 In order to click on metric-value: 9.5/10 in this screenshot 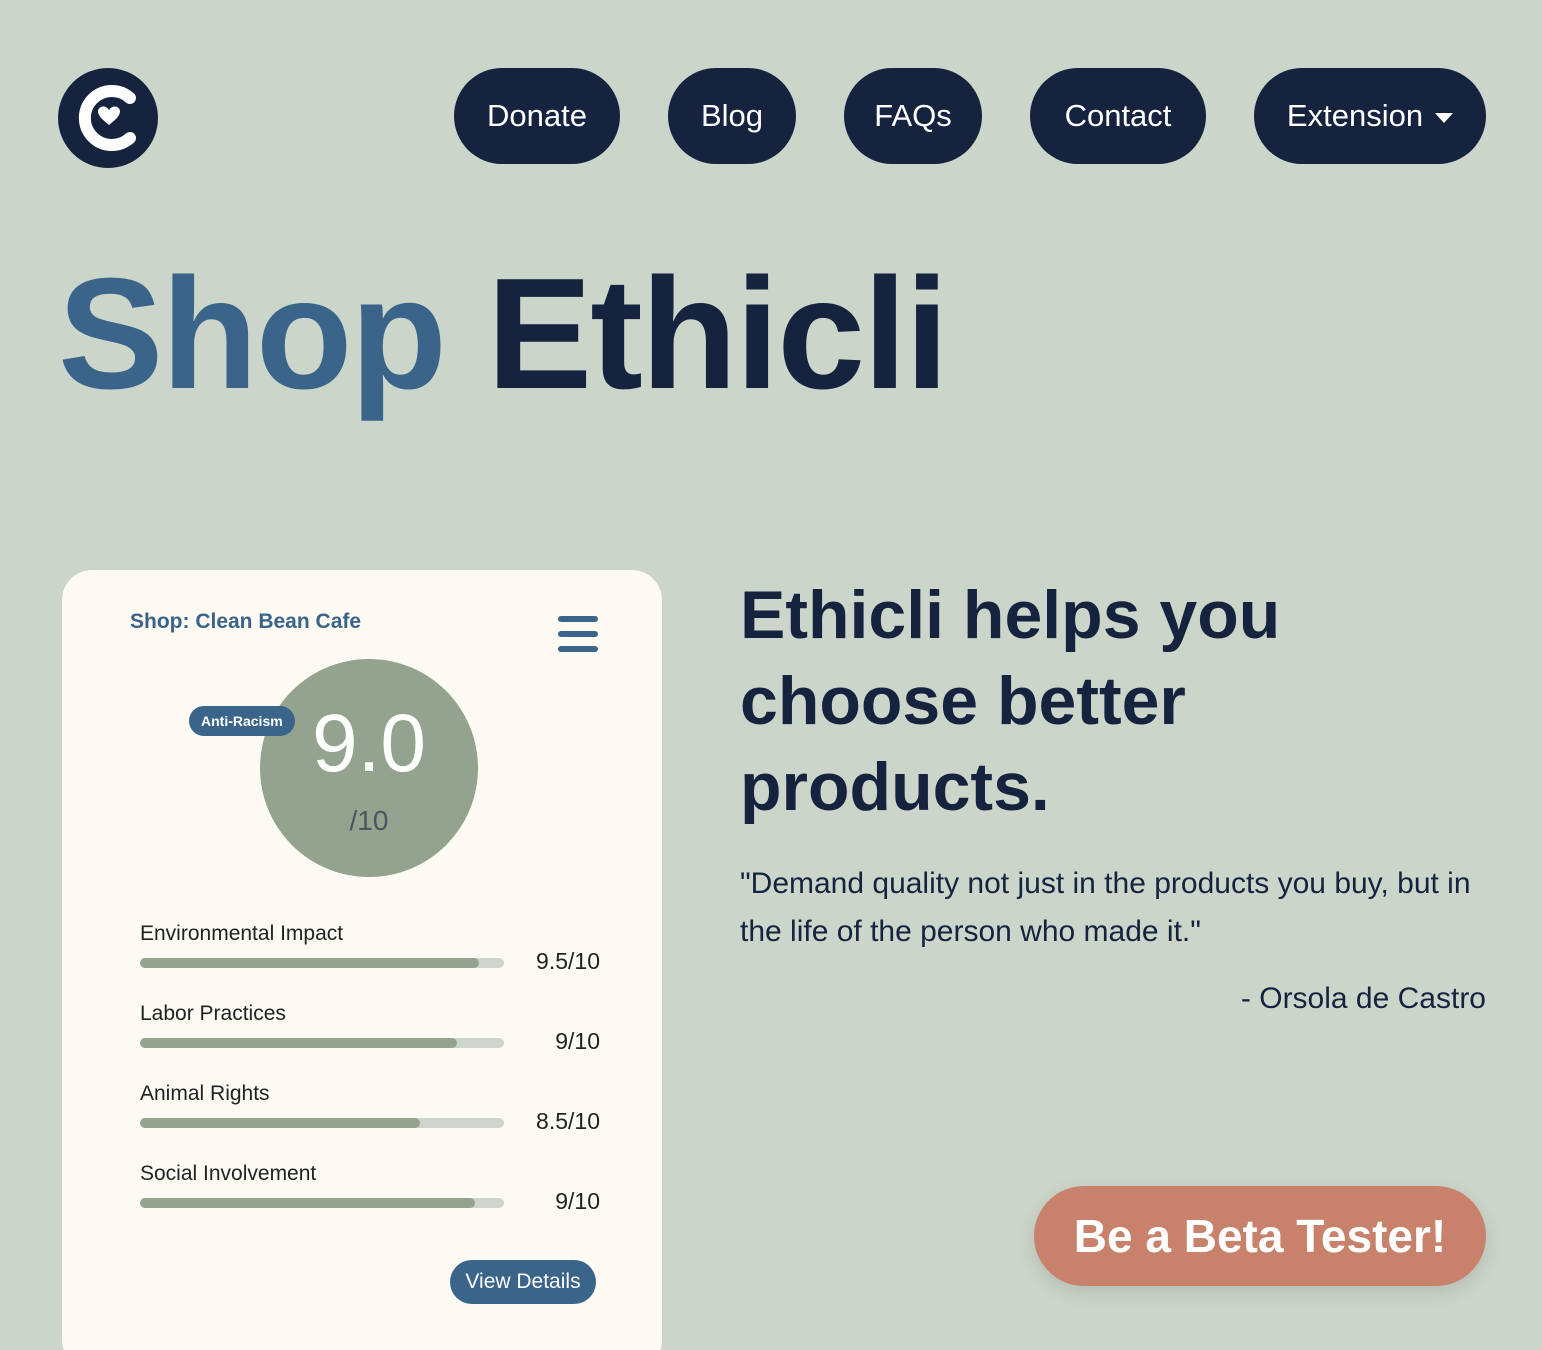, I will do `click(568, 961)`.